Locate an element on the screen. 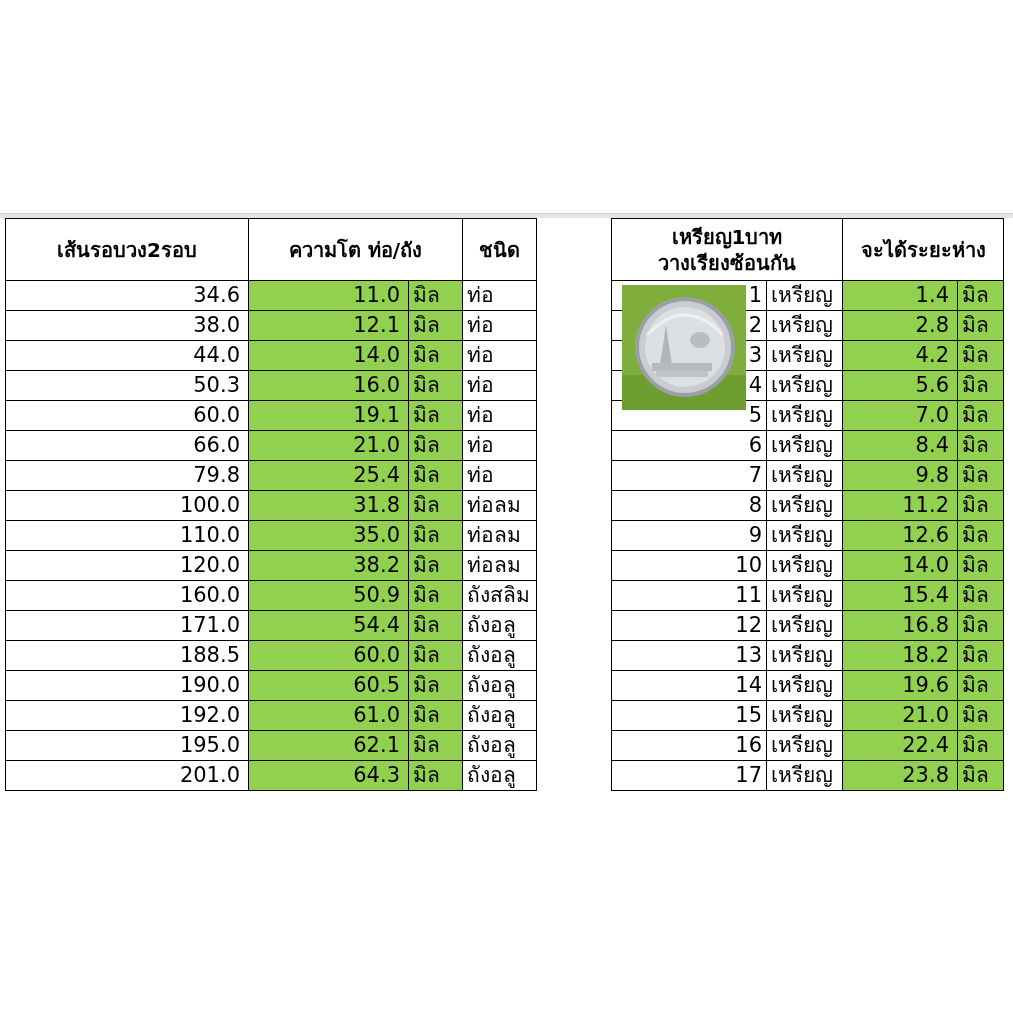 The image size is (1013, 1013). table-cell: 15 is located at coordinates (689, 716).